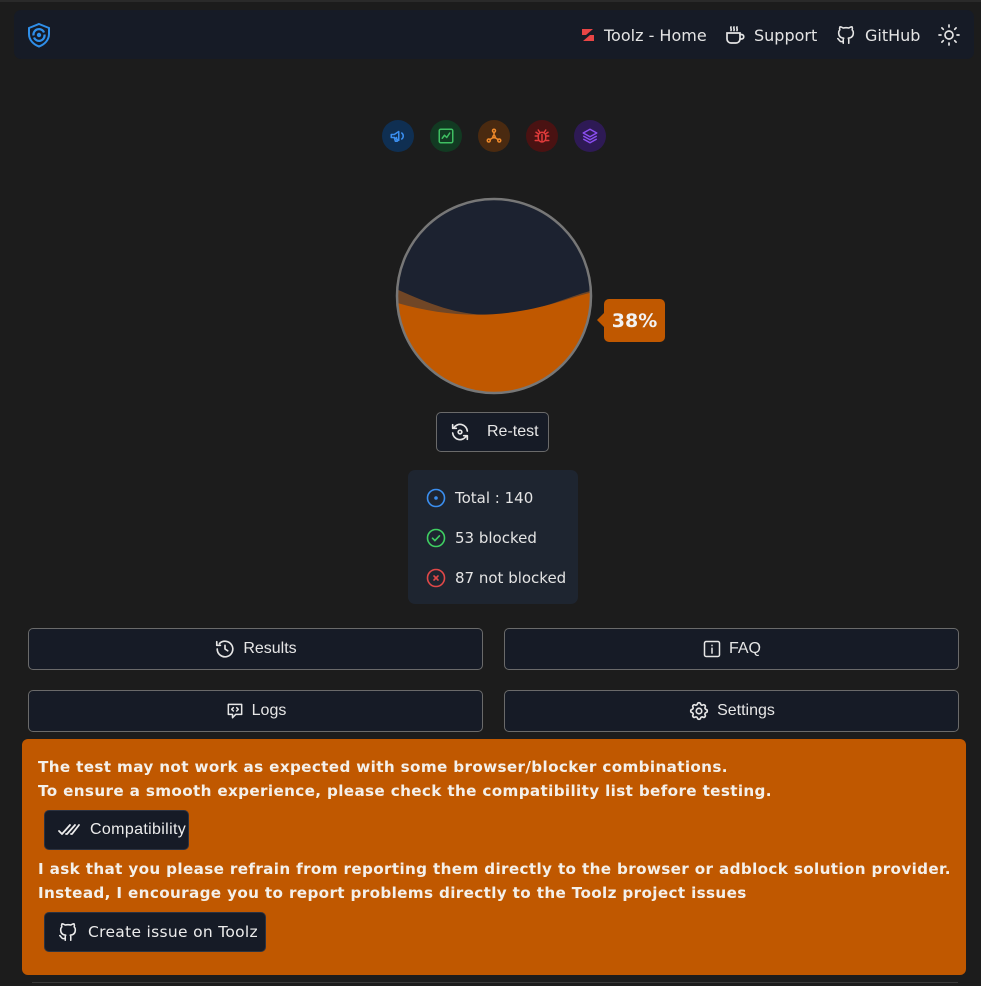  Describe the element at coordinates (494, 34) in the screenshot. I see `navbar: Toolz - Home Support GitHub` at that location.